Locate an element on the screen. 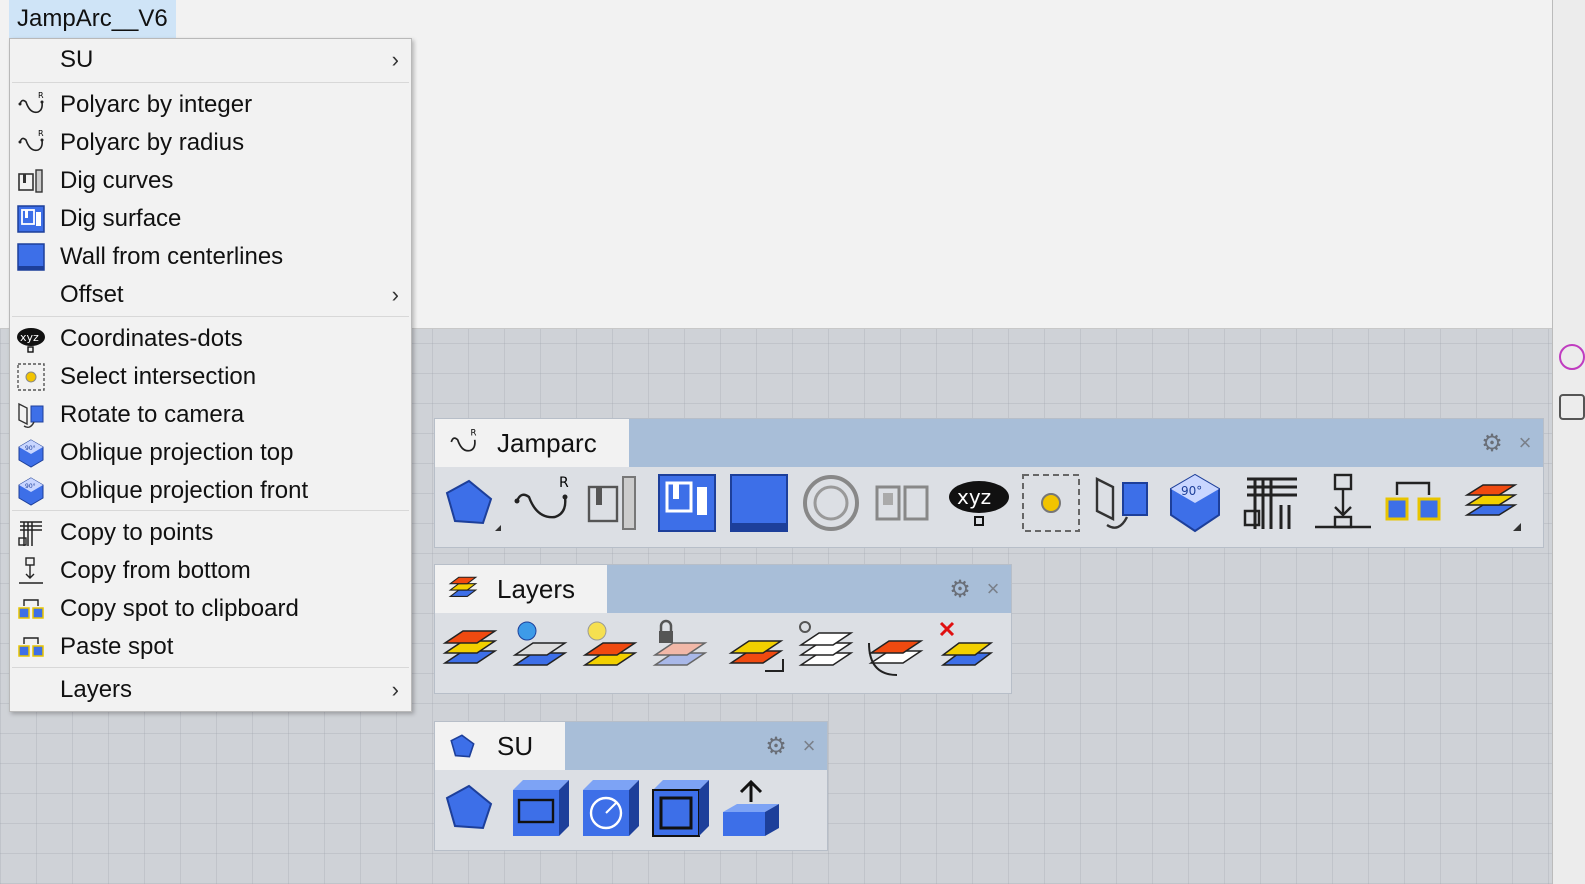 Image resolution: width=1585 pixels, height=884 pixels. menu-item-rotate-to-camera: Rotate to camera is located at coordinates (210, 415).